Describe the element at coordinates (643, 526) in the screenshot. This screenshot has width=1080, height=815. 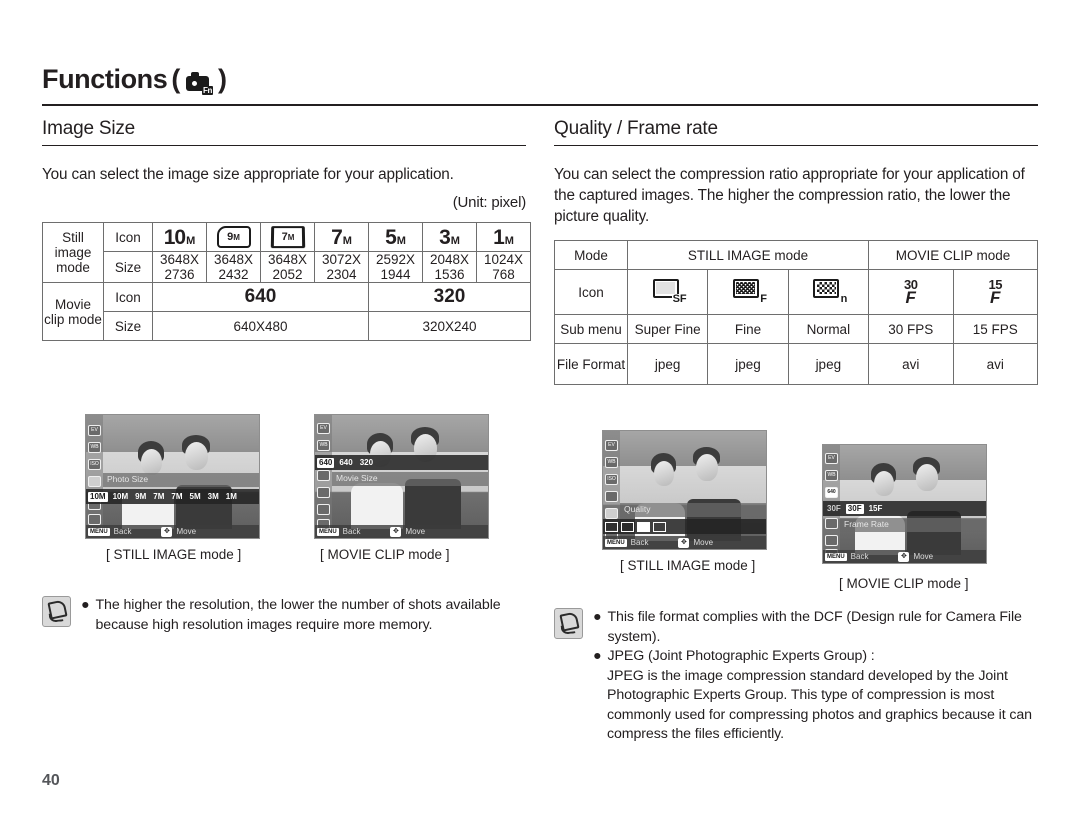
I see `lcd-option-selected` at that location.